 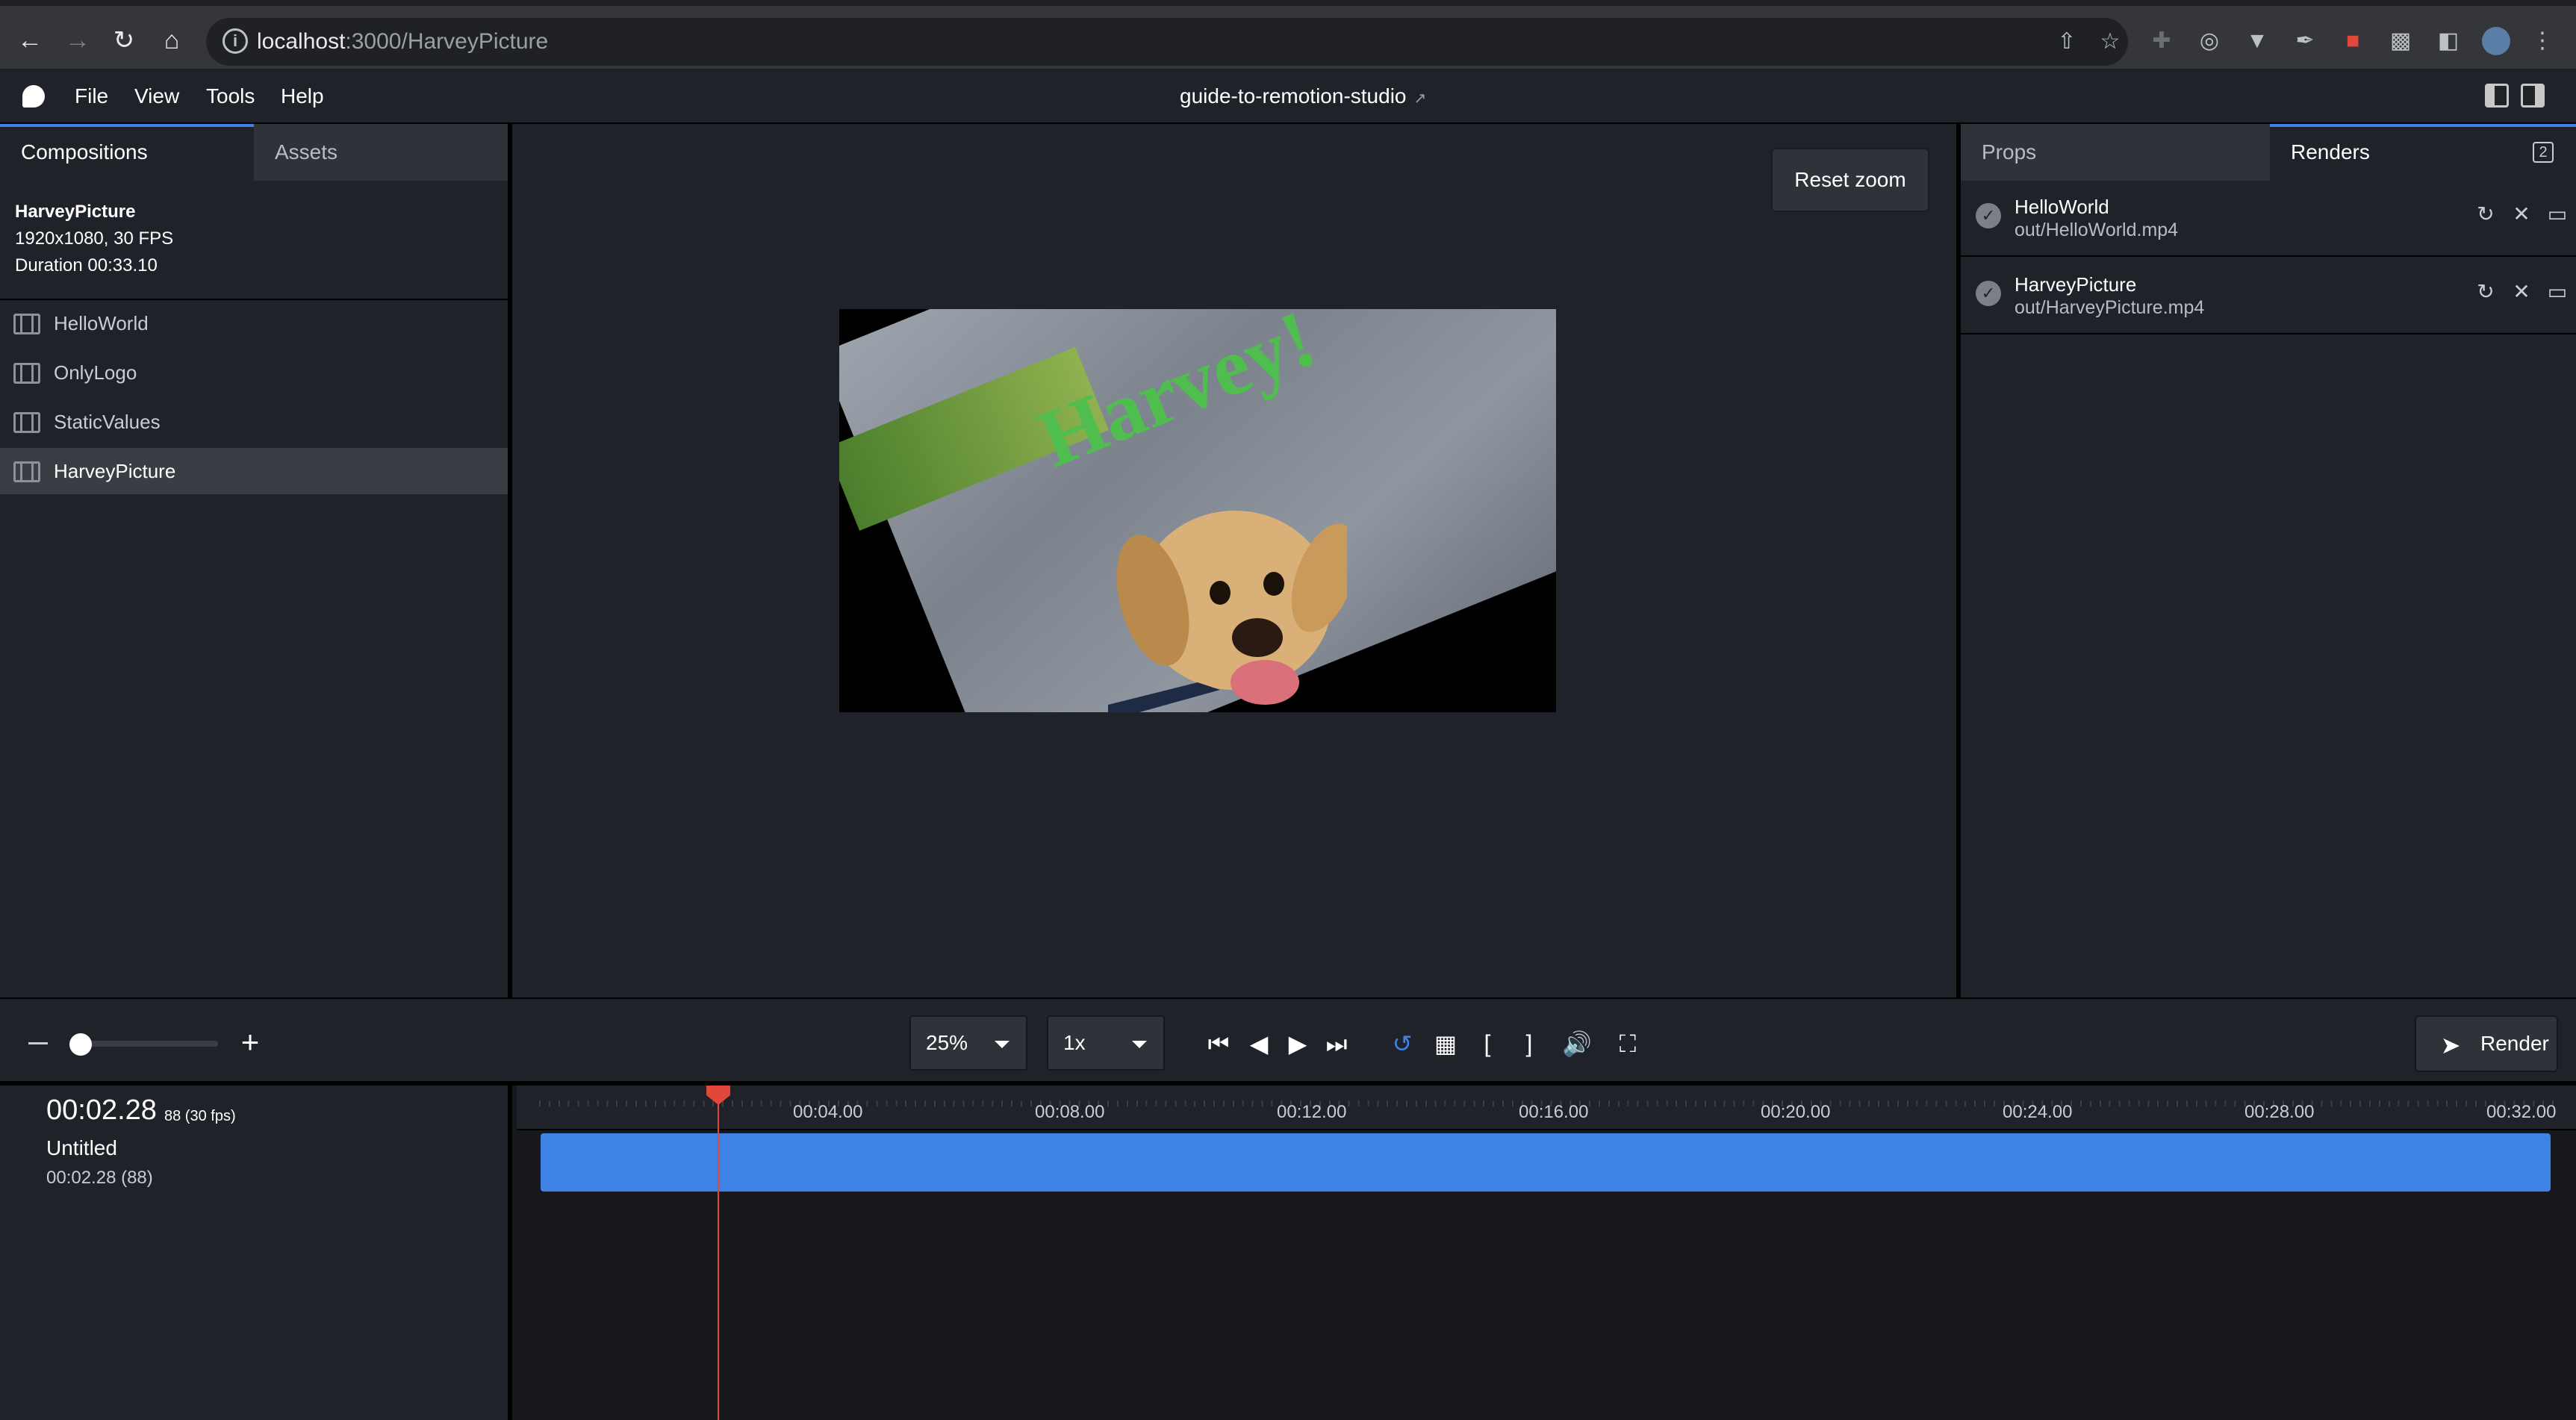 What do you see at coordinates (1106, 1043) in the screenshot?
I see `playback-speed-select: 1x` at bounding box center [1106, 1043].